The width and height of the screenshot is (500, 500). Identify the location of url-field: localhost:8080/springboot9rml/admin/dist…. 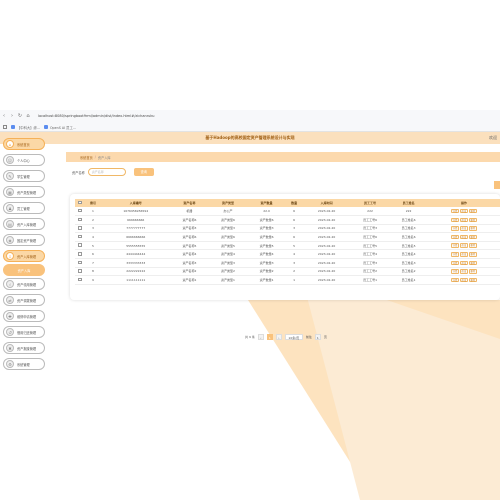
(96, 116).